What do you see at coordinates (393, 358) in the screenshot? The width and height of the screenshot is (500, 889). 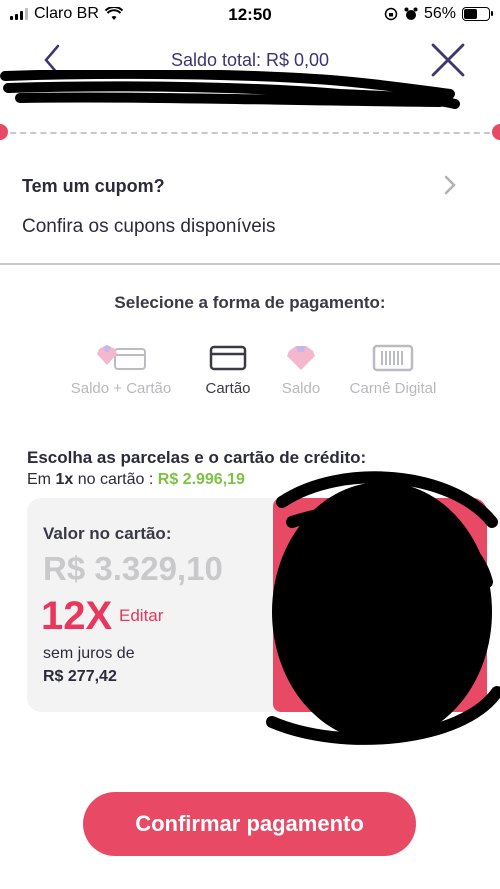 I see `barcode-icon` at bounding box center [393, 358].